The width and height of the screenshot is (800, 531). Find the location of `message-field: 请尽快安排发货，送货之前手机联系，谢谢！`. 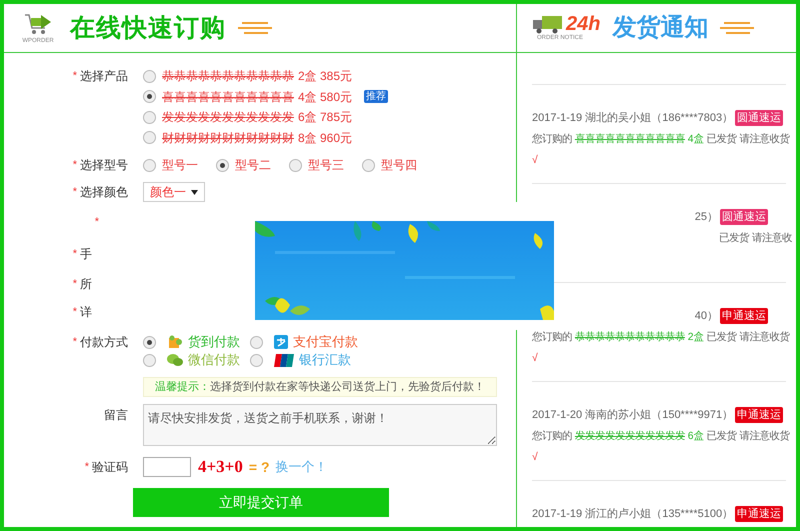

message-field: 请尽快安排发货，送货之前手机联系，谢谢！ is located at coordinates (320, 425).